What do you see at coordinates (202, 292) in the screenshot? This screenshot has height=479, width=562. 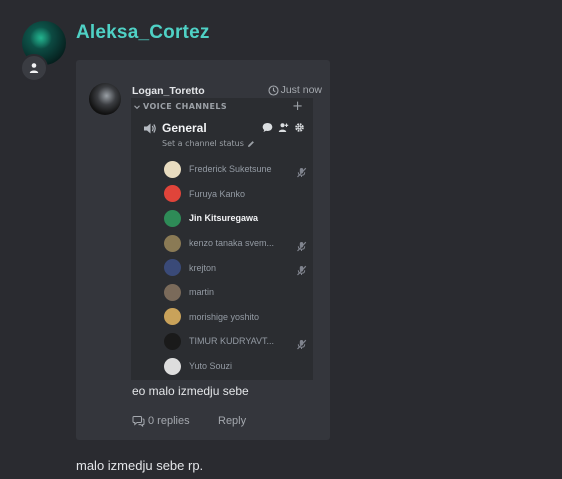 I see `member-name: martin` at bounding box center [202, 292].